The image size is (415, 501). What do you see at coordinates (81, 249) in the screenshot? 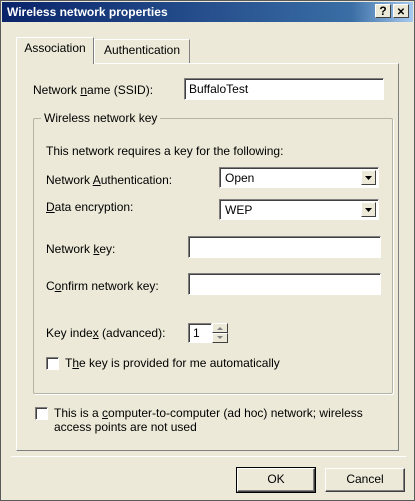
I see `network-key-label: Network key:` at bounding box center [81, 249].